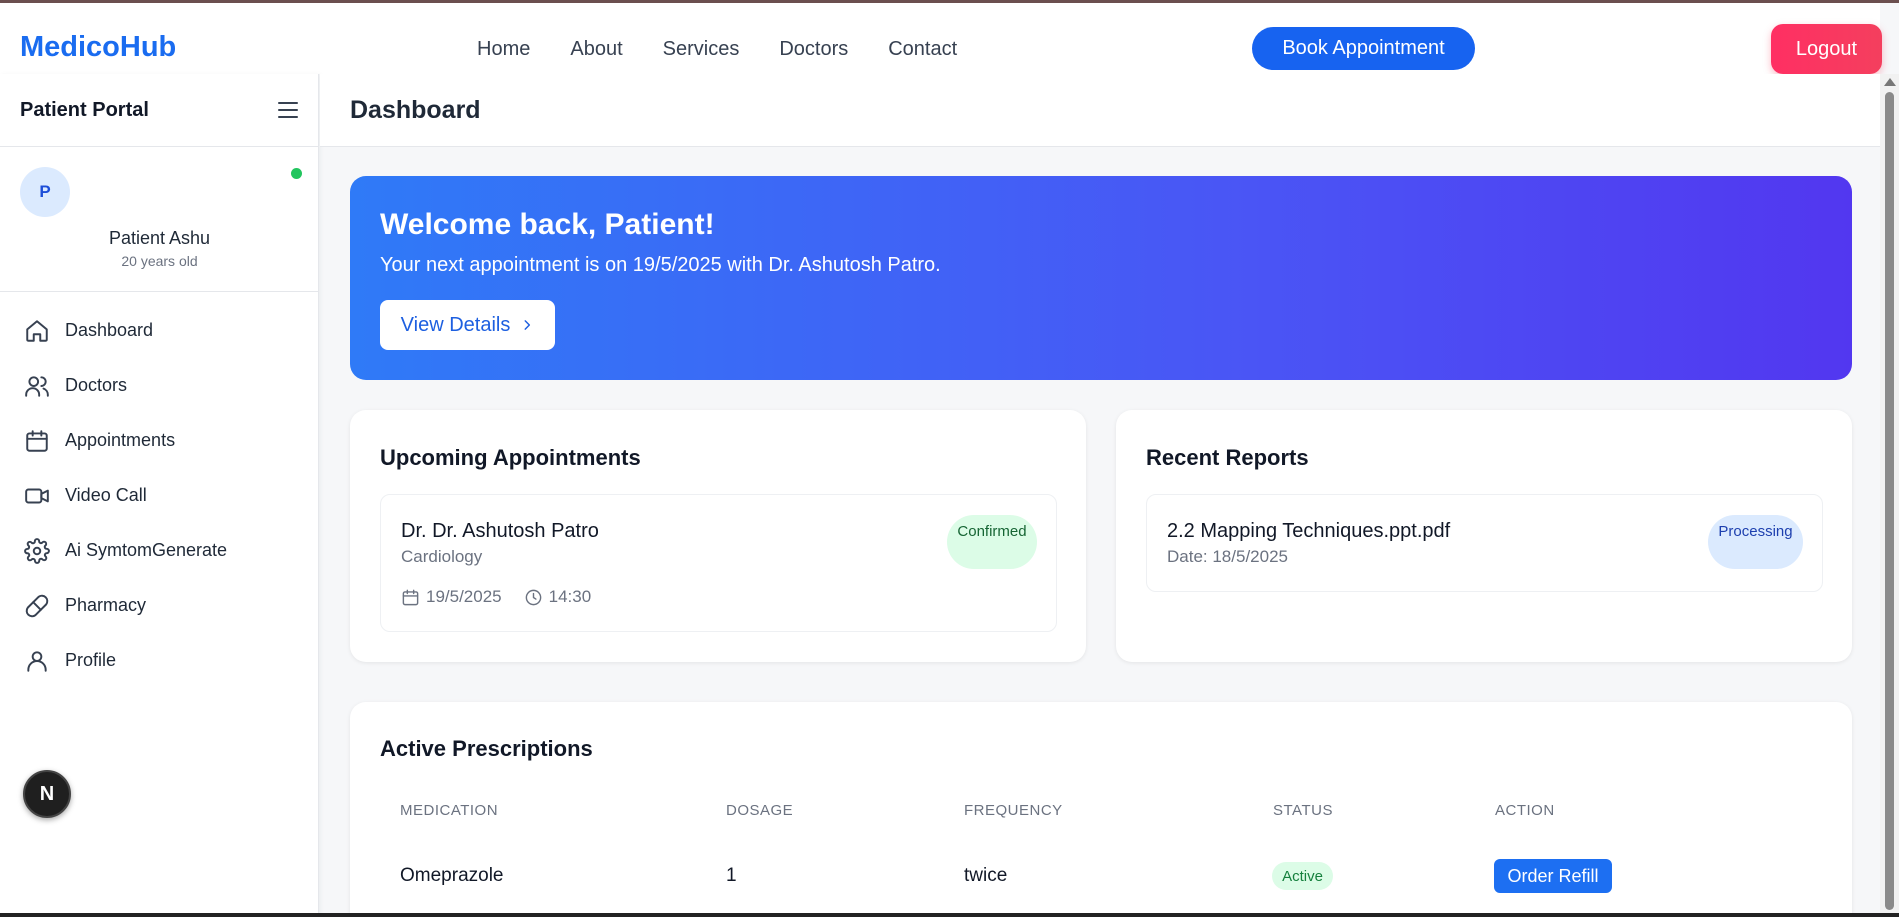 The image size is (1899, 917). What do you see at coordinates (486, 748) in the screenshot?
I see `prescriptions-title: Active Prescriptions` at bounding box center [486, 748].